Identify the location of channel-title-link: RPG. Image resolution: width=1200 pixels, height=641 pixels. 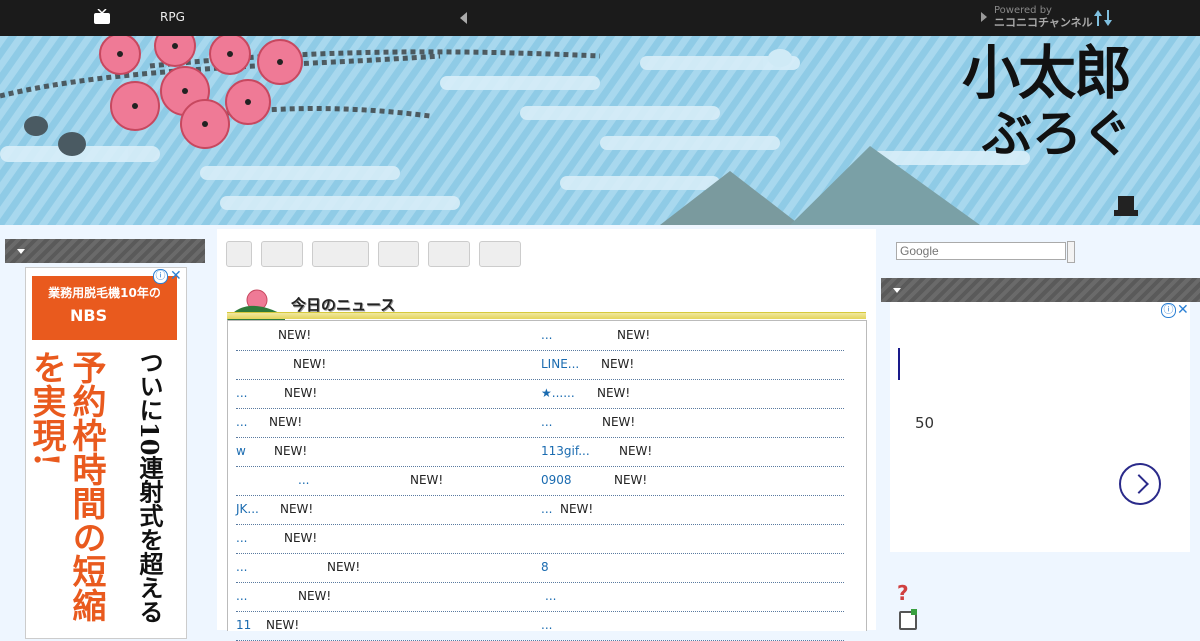
(172, 17).